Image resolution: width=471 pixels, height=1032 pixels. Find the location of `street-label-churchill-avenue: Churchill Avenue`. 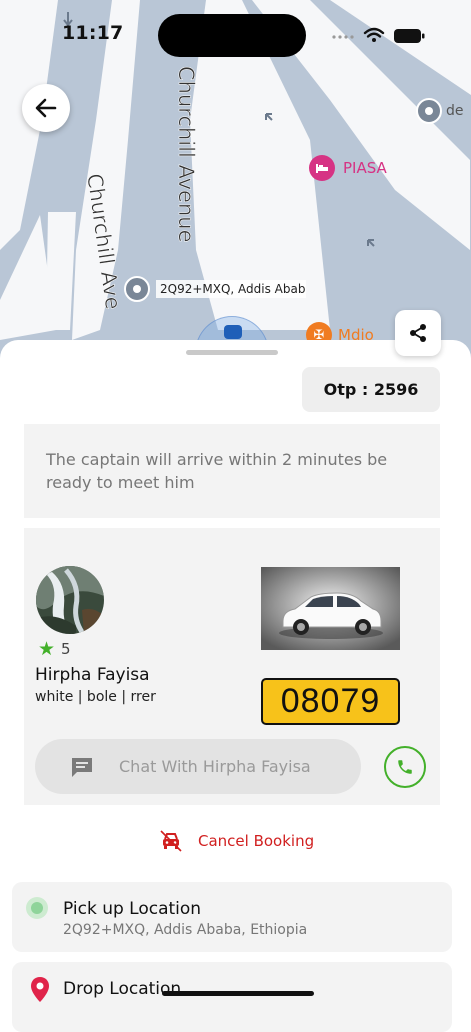

street-label-churchill-avenue: Churchill Avenue is located at coordinates (186, 154).